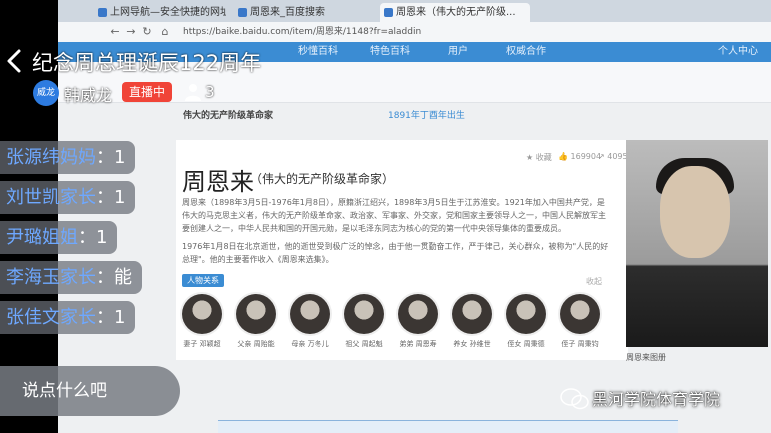 This screenshot has width=771, height=433. Describe the element at coordinates (426, 114) in the screenshot. I see `breadcrumb-item: 1891年丁酉年出生` at that location.